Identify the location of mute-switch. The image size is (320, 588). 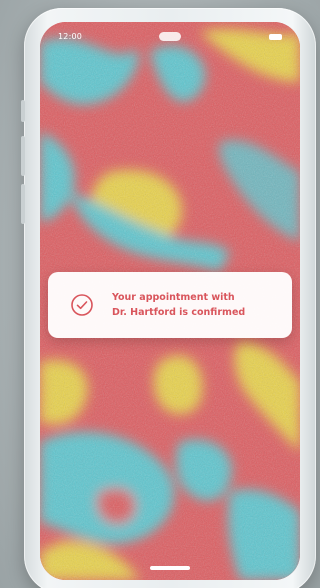
(23, 111).